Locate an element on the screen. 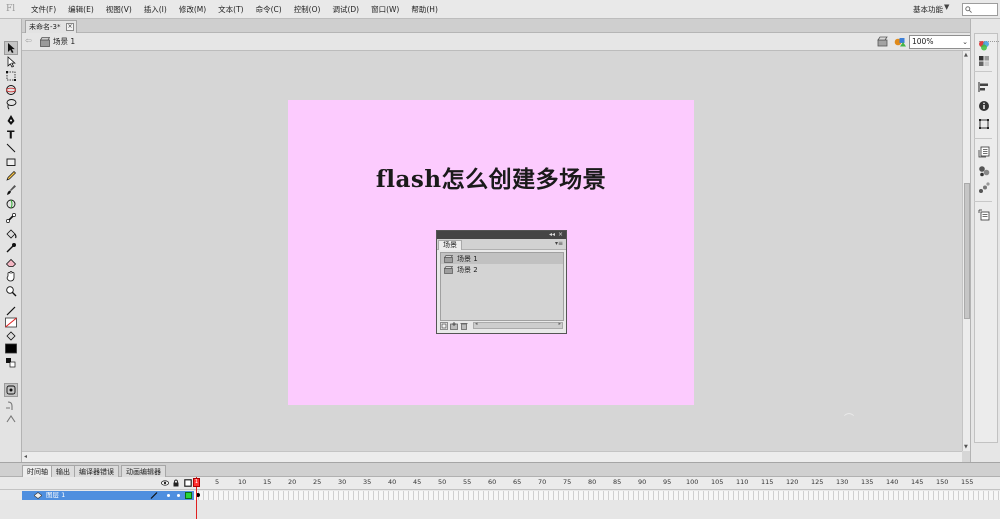 This screenshot has height=519, width=1000. brush-tool-icon is located at coordinates (11, 190).